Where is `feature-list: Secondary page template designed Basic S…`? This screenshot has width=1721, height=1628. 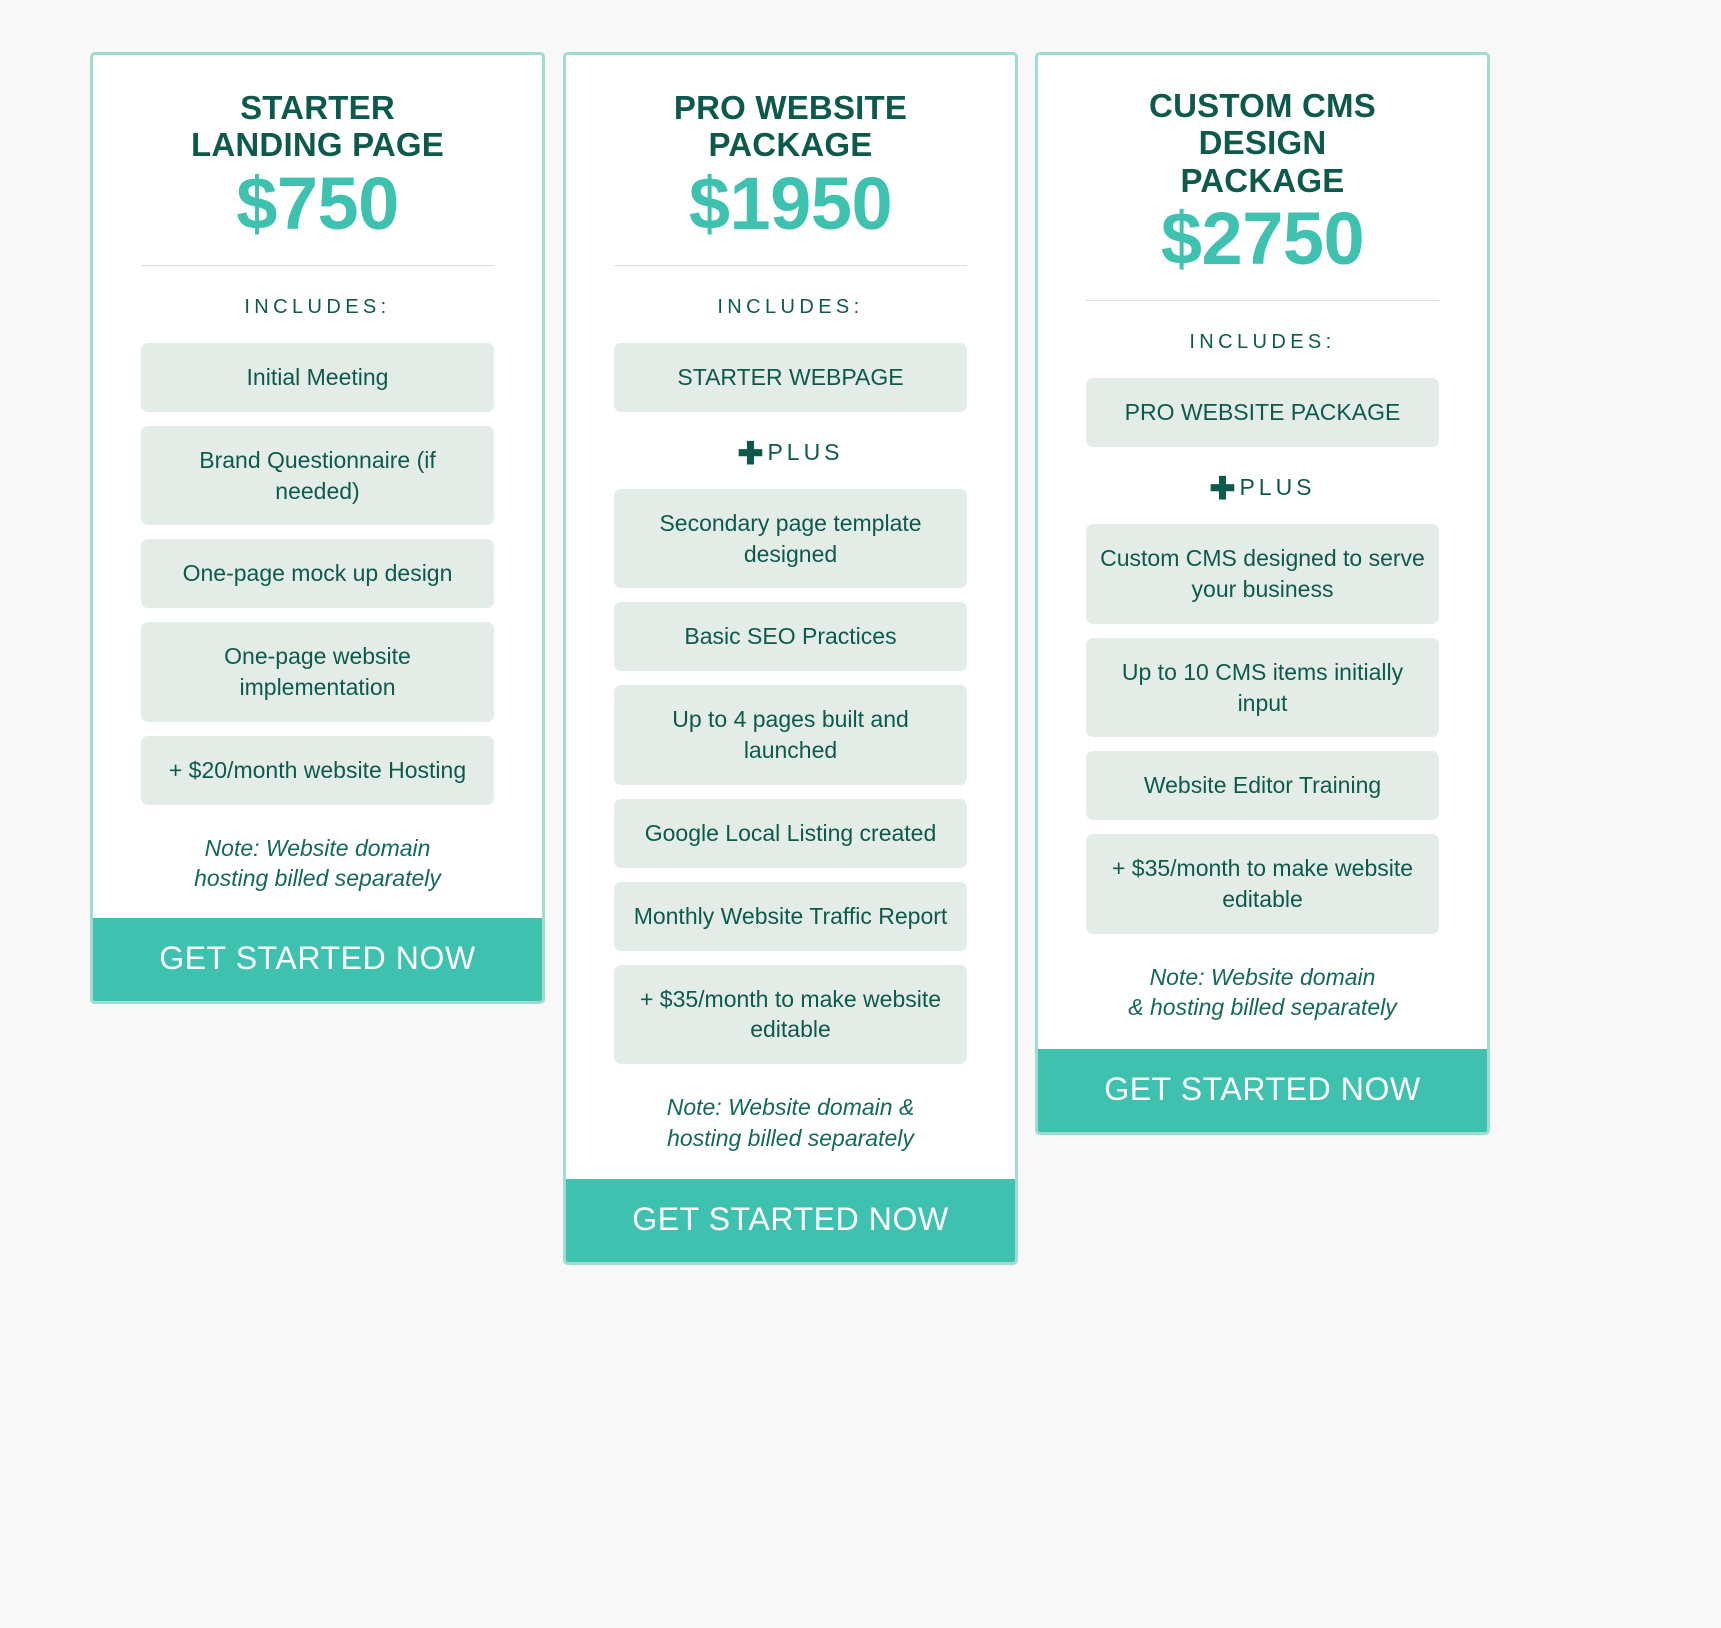
feature-list: Secondary page template designed Basic S… is located at coordinates (790, 776).